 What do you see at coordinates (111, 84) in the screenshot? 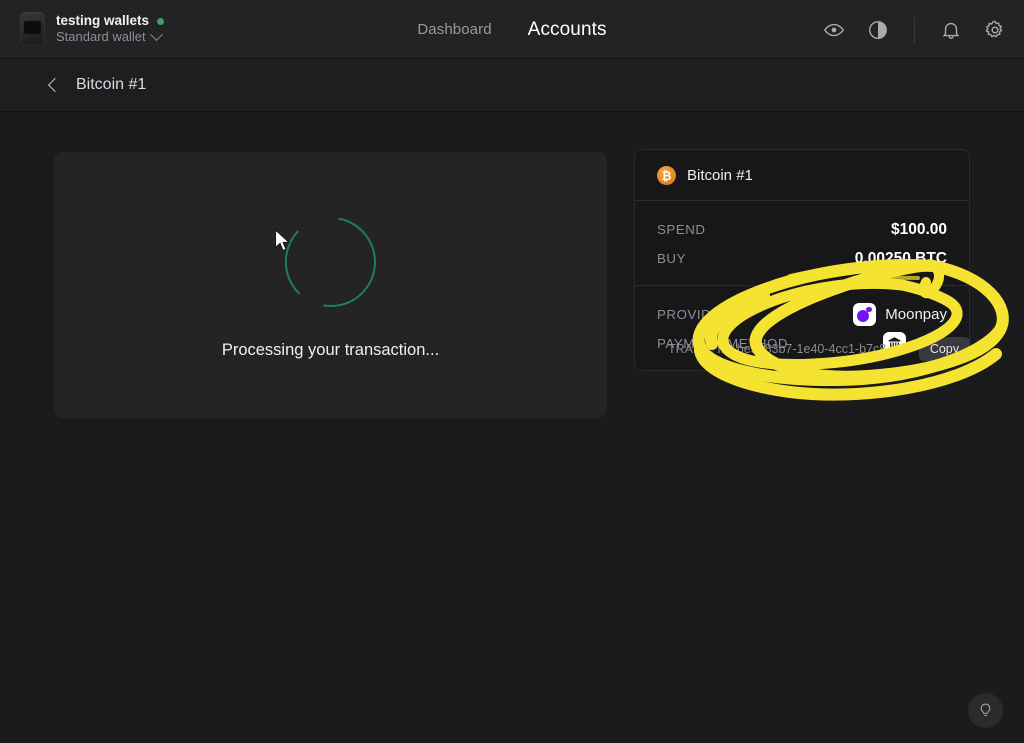
I see `breadcrumb-title: Bitcoin #1` at bounding box center [111, 84].